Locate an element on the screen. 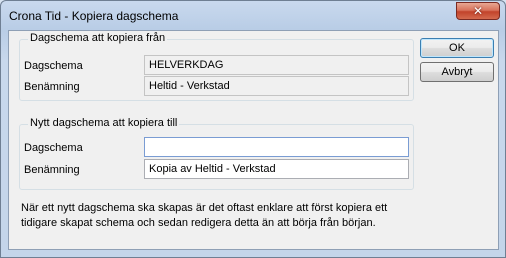 The image size is (506, 258). close-button: ✕ is located at coordinates (478, 11).